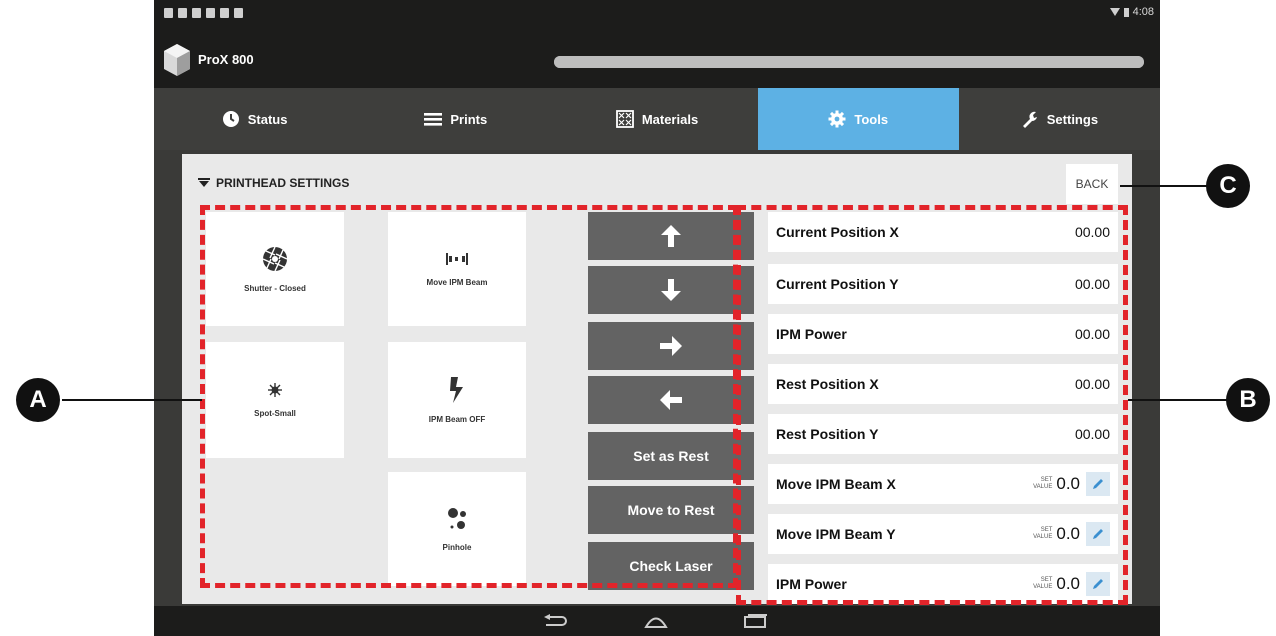  I want to click on ipm-power-row: IPM Power 00.00, so click(943, 334).